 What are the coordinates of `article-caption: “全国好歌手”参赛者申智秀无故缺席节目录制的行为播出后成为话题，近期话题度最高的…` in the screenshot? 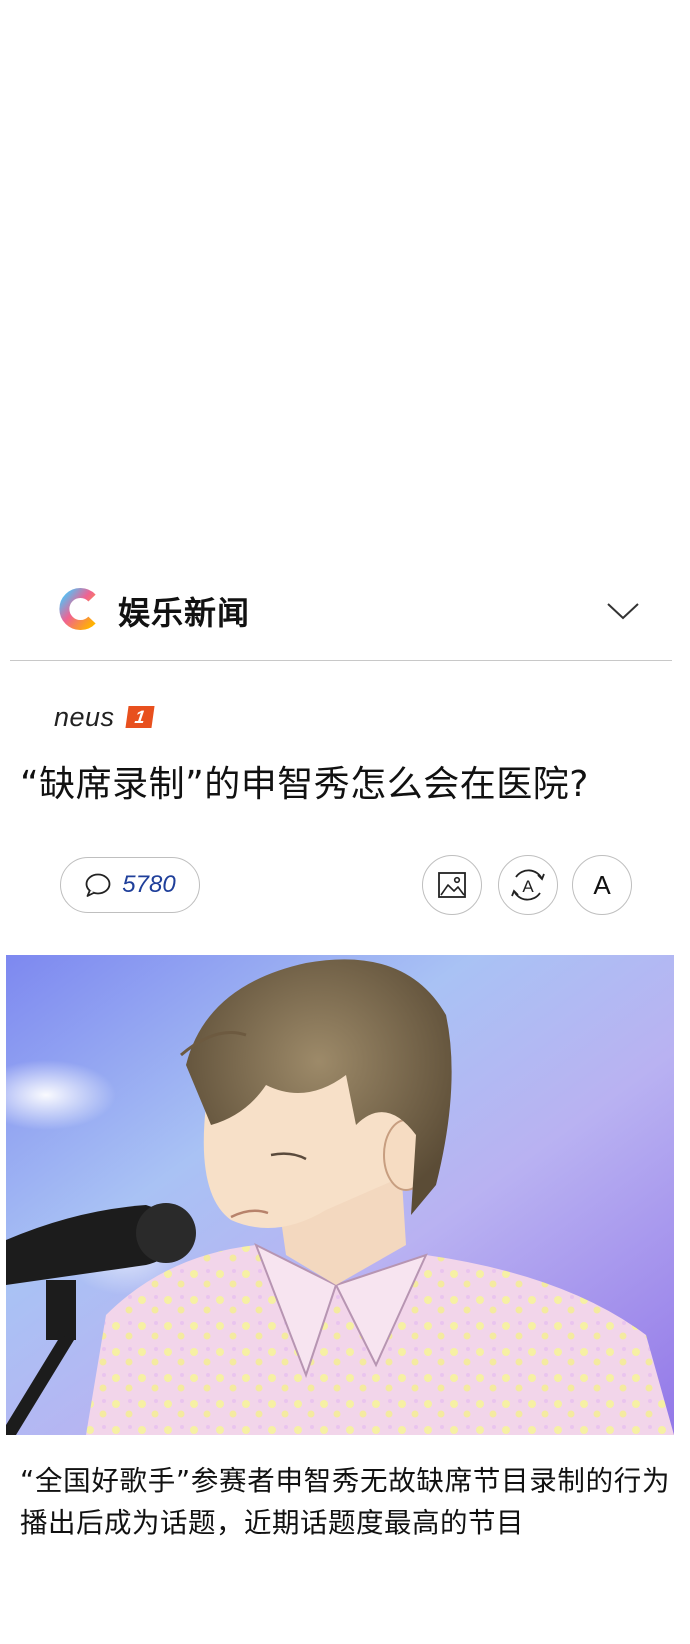 It's located at (345, 1502).